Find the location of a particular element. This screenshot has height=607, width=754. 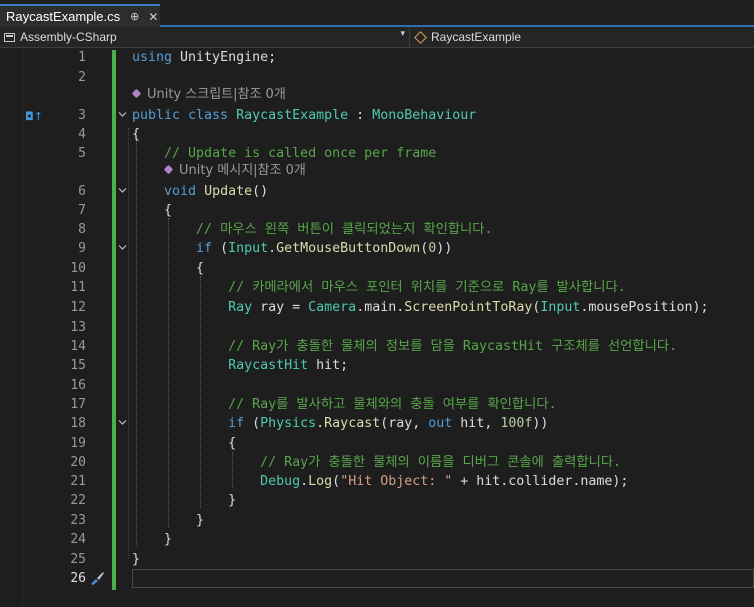

line-number: 11 is located at coordinates (78, 287).